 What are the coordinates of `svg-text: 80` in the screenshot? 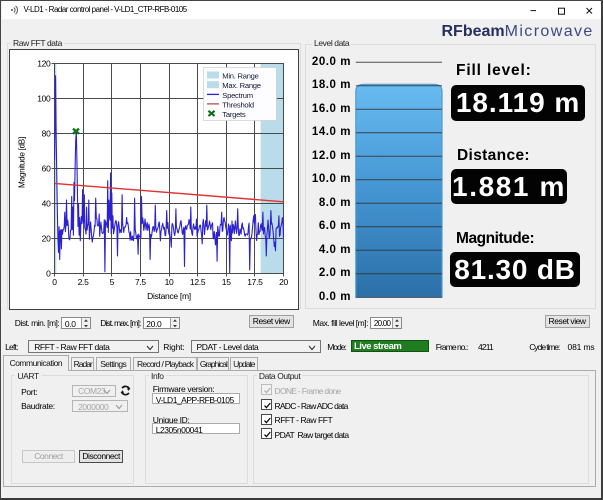 It's located at (45, 133).